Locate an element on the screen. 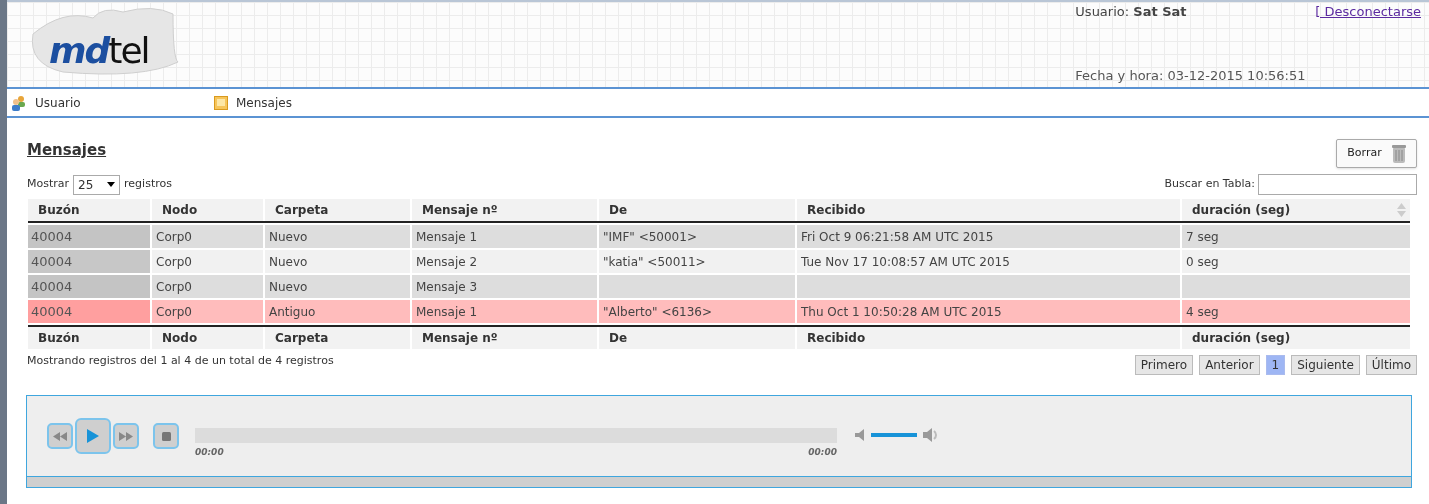 This screenshot has width=1429, height=504. table-cell: Thu Oct 1 10:50:28 AM UTC 2015 is located at coordinates (988, 311).